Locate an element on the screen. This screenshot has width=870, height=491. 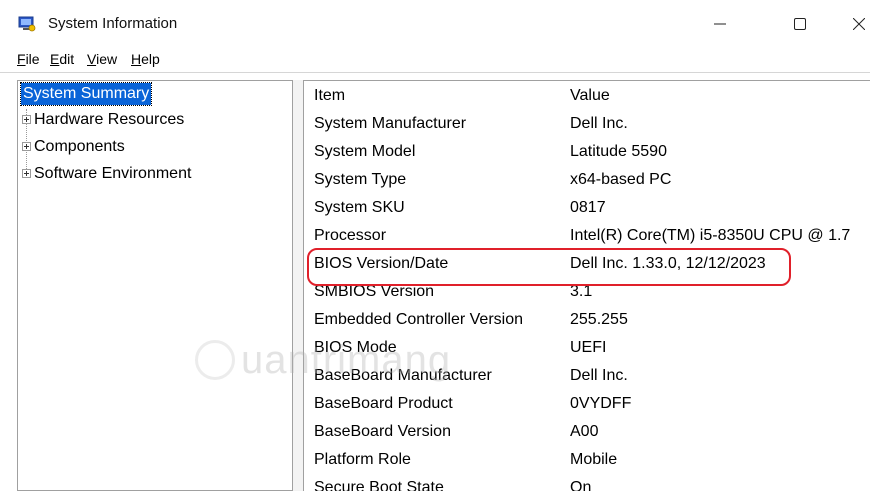
pane-splitter is located at coordinates (298, 285).